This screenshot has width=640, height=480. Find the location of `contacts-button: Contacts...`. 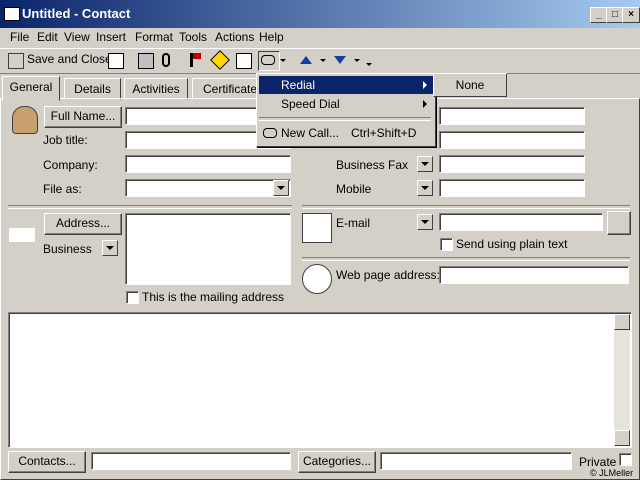

contacts-button: Contacts... is located at coordinates (47, 462).